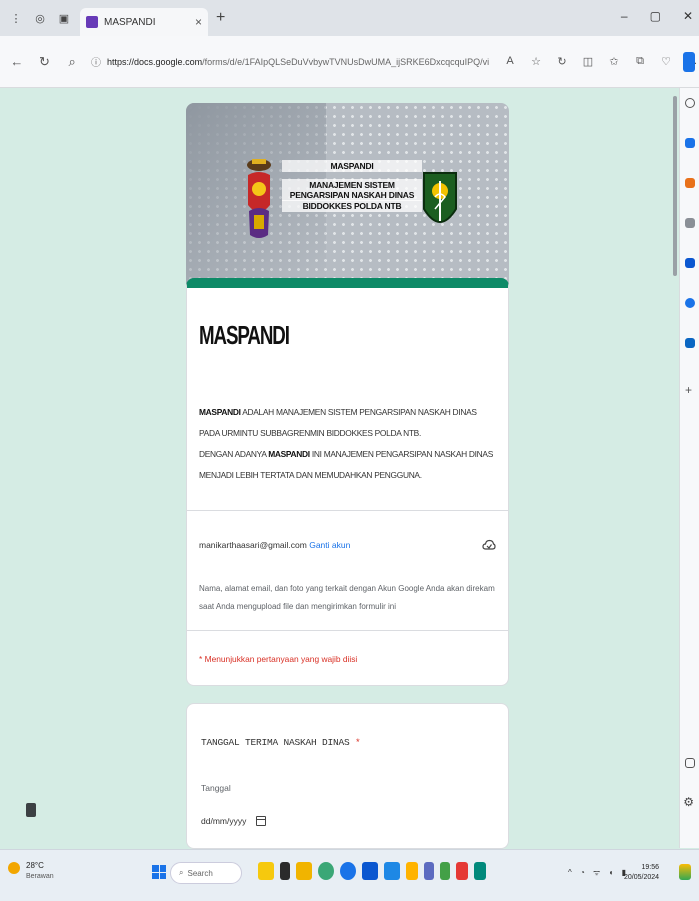 The width and height of the screenshot is (699, 901). Describe the element at coordinates (155, 61) in the screenshot. I see `url-host: https://docs.google.com` at that location.